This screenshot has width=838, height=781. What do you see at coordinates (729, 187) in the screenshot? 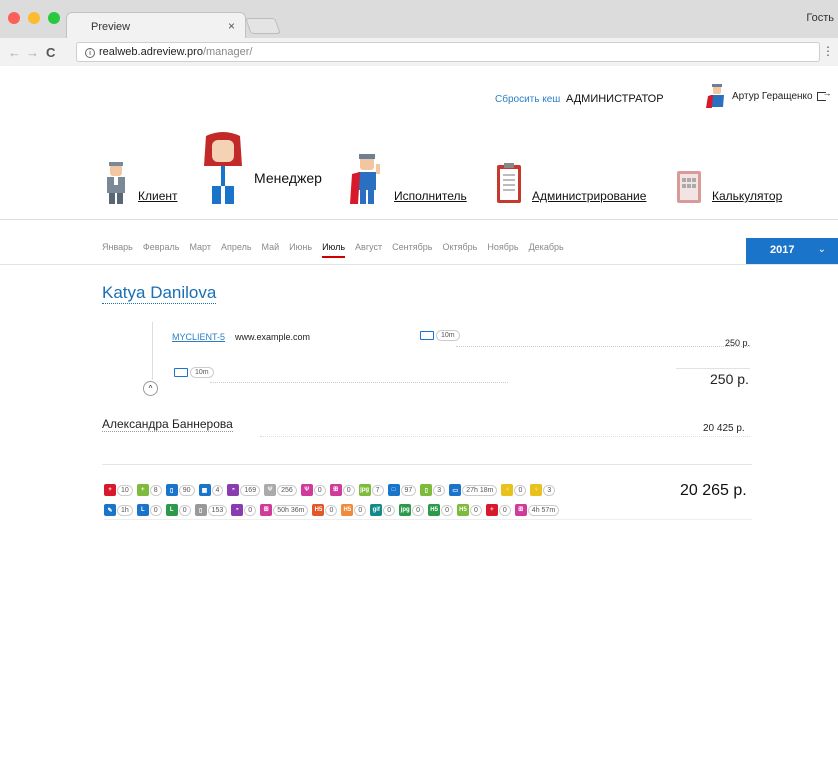
I see `role-calculator: Калькулятор` at bounding box center [729, 187].